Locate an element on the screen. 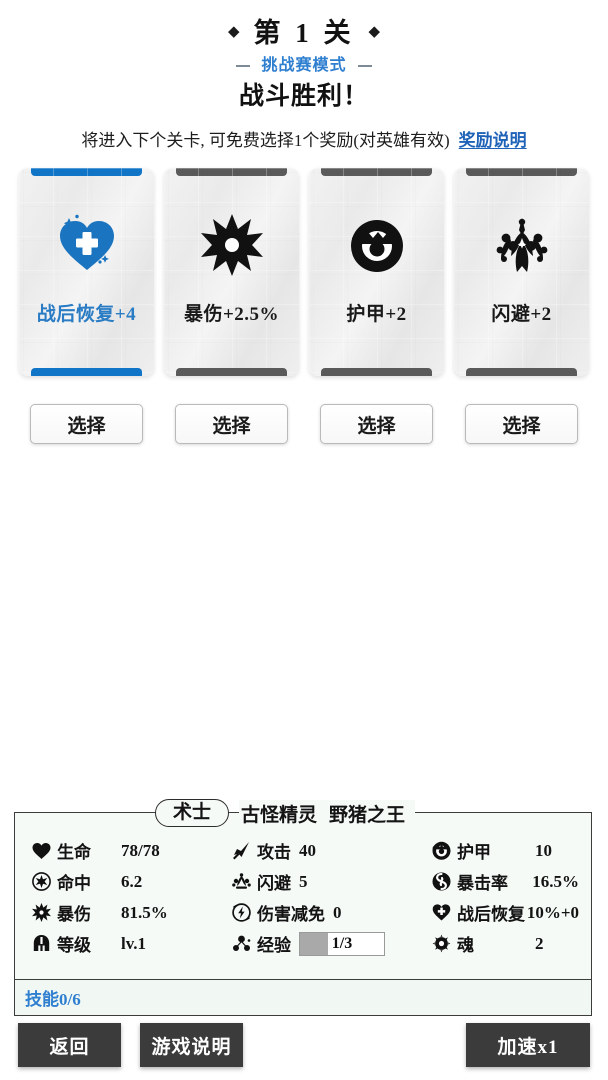 This screenshot has width=608, height=1080. experience-value: 1/3 is located at coordinates (342, 943).